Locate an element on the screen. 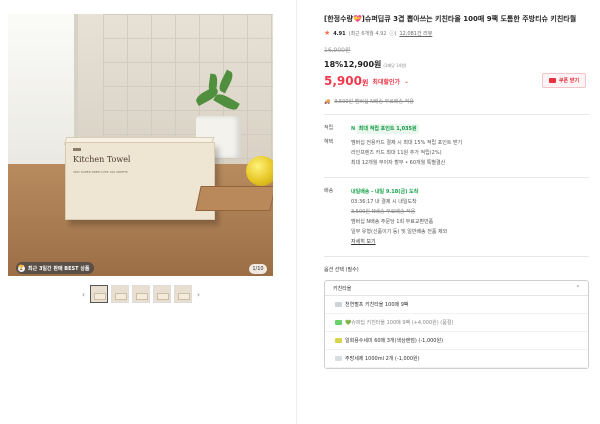 The image size is (600, 424). best-badge: 🏆 최근 3일간 판매 BEST 상품 is located at coordinates (55, 268).